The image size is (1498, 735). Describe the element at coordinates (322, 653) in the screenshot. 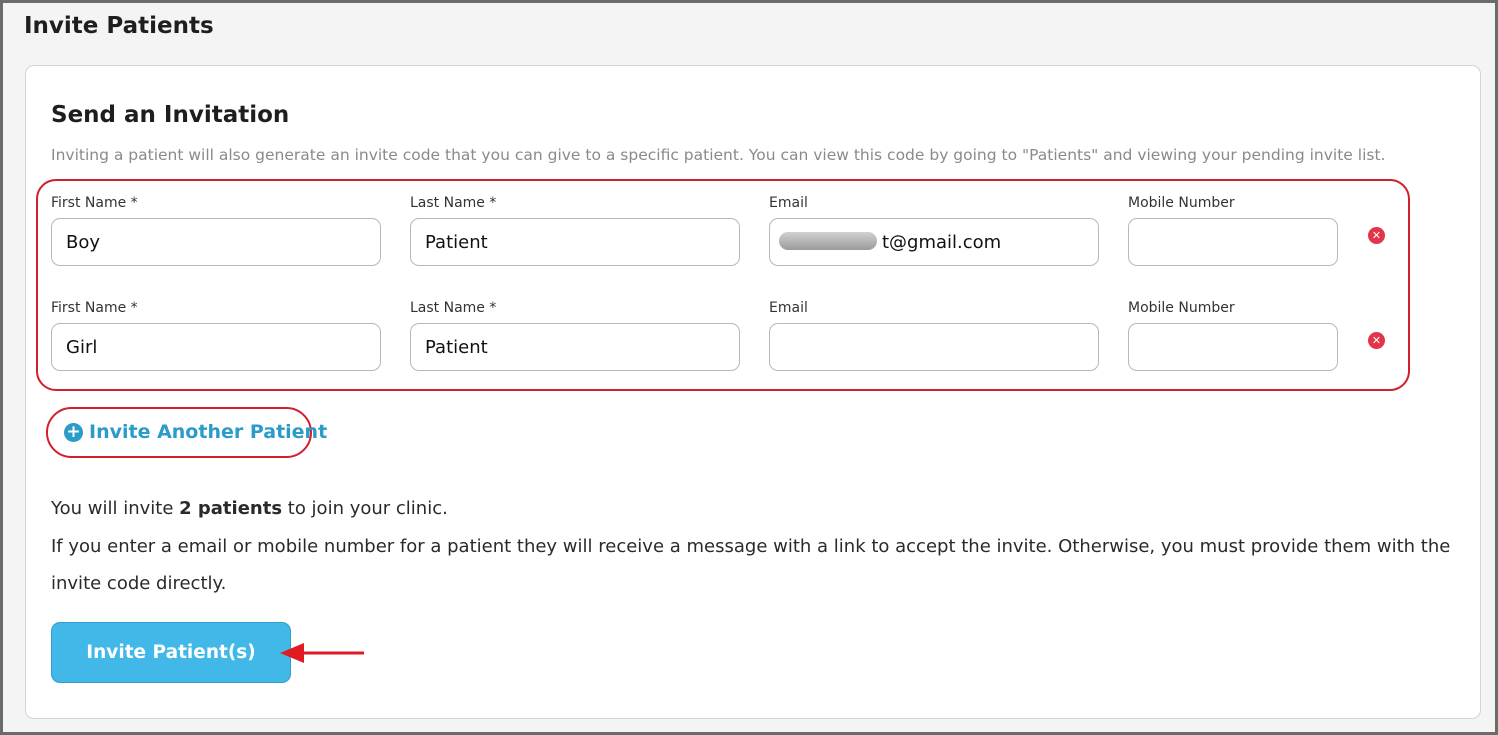

I see `red-arrow-icon` at that location.